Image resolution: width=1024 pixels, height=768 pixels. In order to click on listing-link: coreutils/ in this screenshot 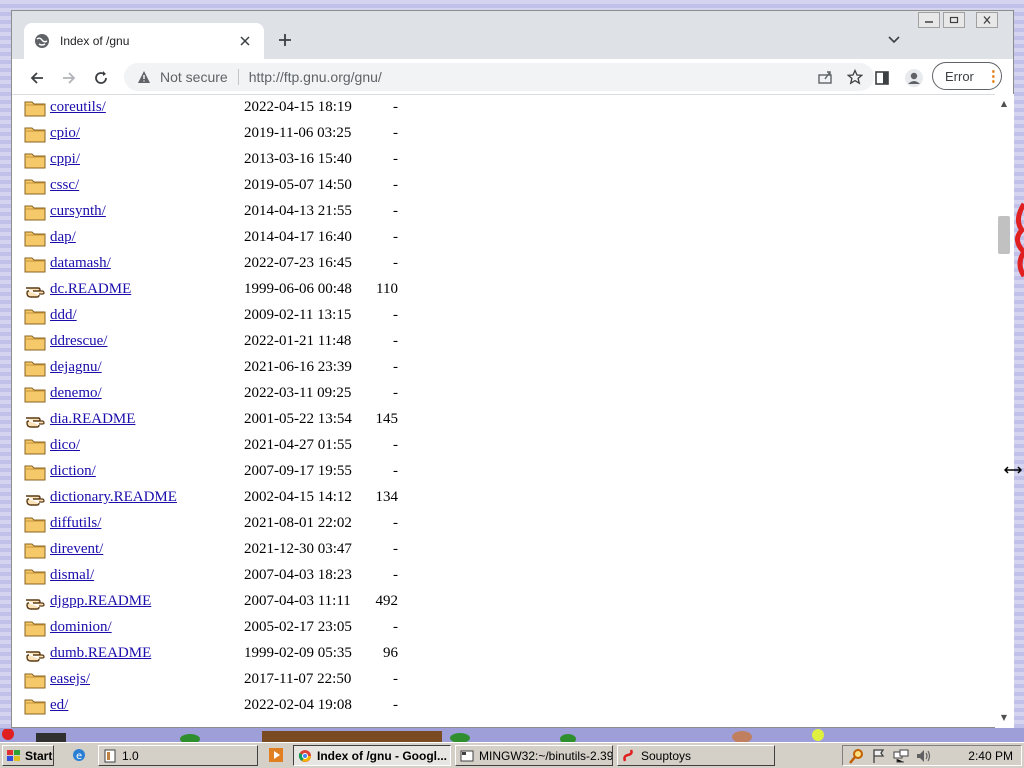, I will do `click(78, 107)`.